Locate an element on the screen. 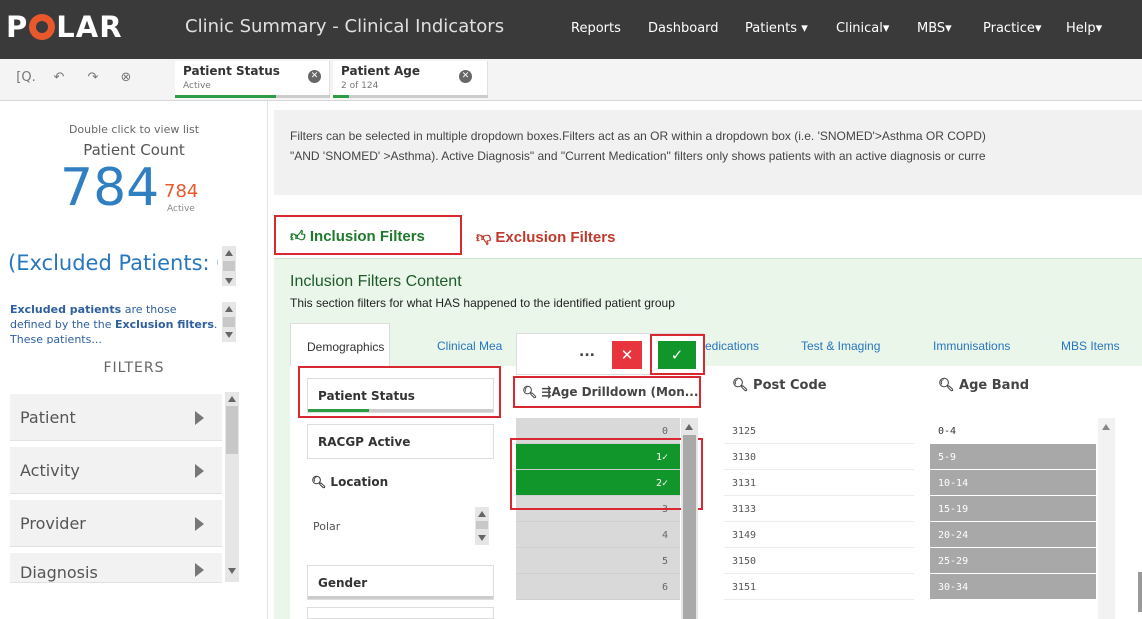  menu-reports: Reports is located at coordinates (596, 28).